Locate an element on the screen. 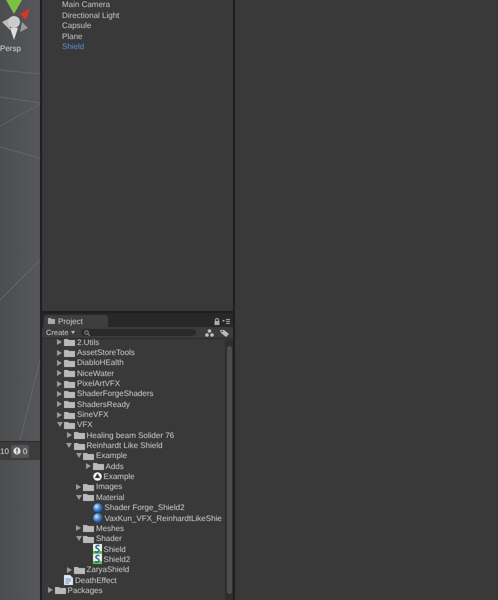 This screenshot has width=498, height=600. hierarchy-item: Main Camera is located at coordinates (137, 5).